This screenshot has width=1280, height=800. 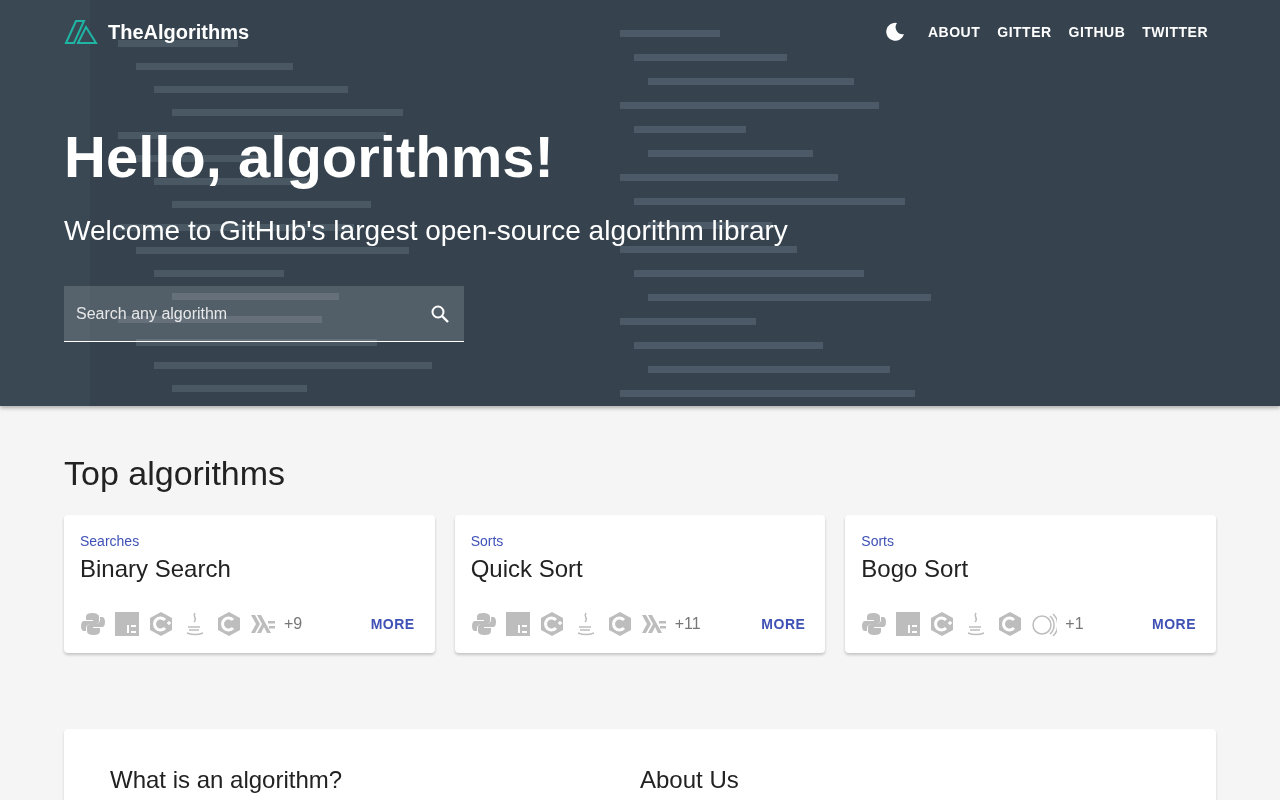 I want to click on more-languages-count: +11, so click(x=687, y=624).